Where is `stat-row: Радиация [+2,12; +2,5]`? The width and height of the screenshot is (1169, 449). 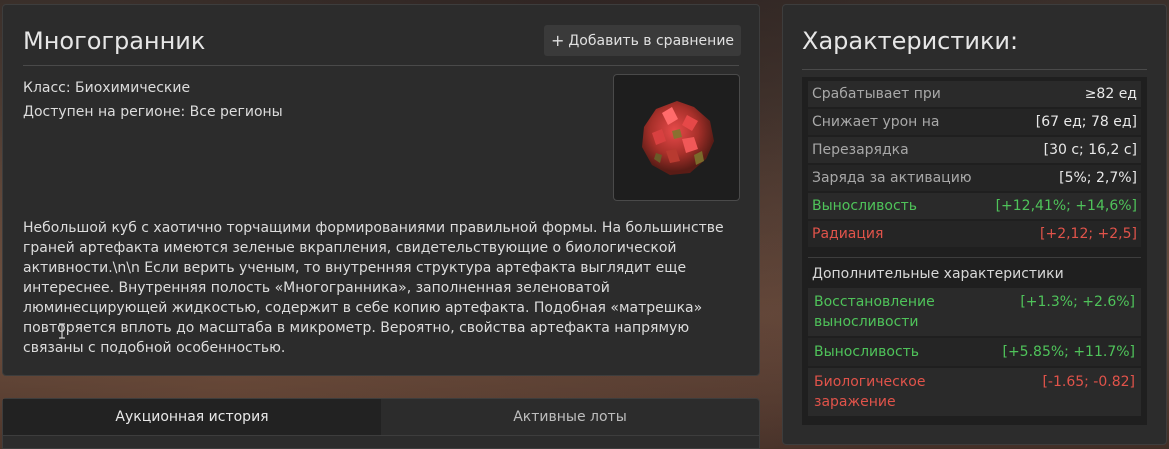 stat-row: Радиация [+2,12; +2,5] is located at coordinates (974, 234).